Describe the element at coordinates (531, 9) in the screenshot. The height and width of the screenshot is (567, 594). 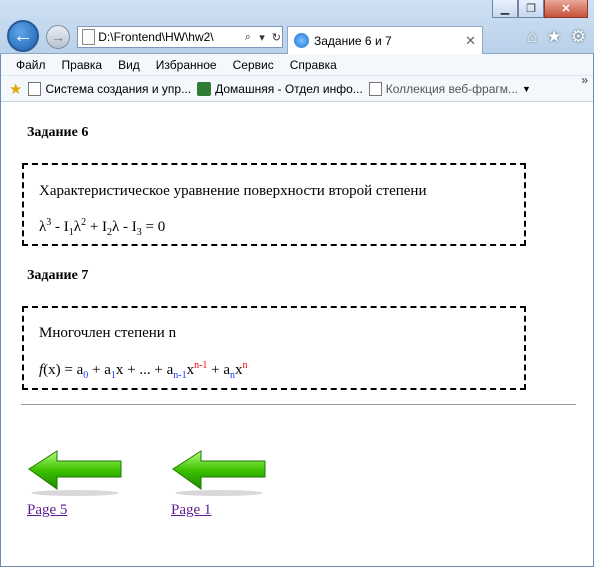
I see `restore-button: ❐` at that location.